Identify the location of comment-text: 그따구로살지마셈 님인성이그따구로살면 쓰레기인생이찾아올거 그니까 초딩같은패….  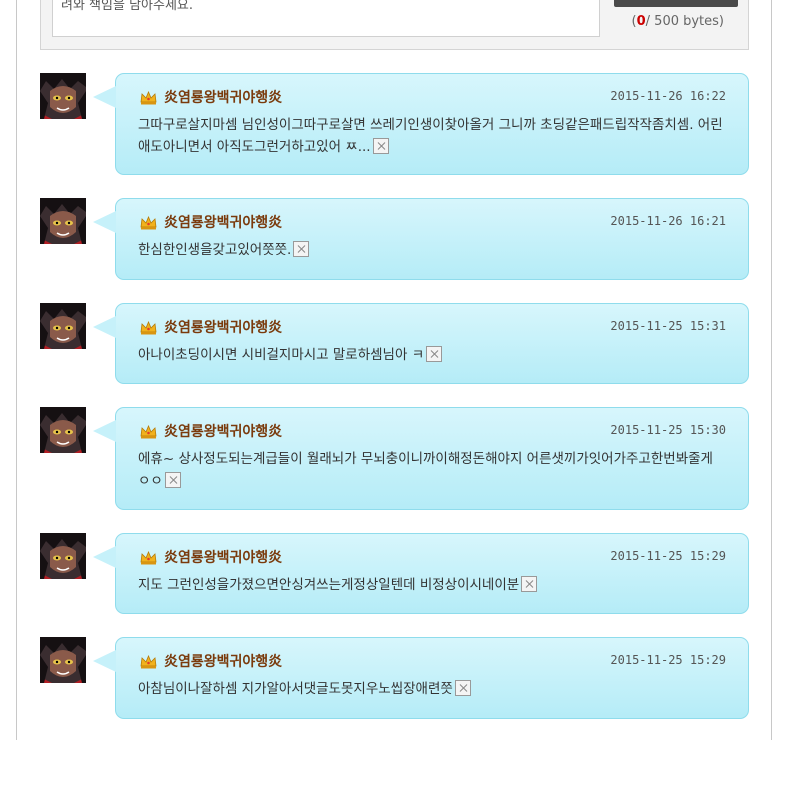
(430, 136).